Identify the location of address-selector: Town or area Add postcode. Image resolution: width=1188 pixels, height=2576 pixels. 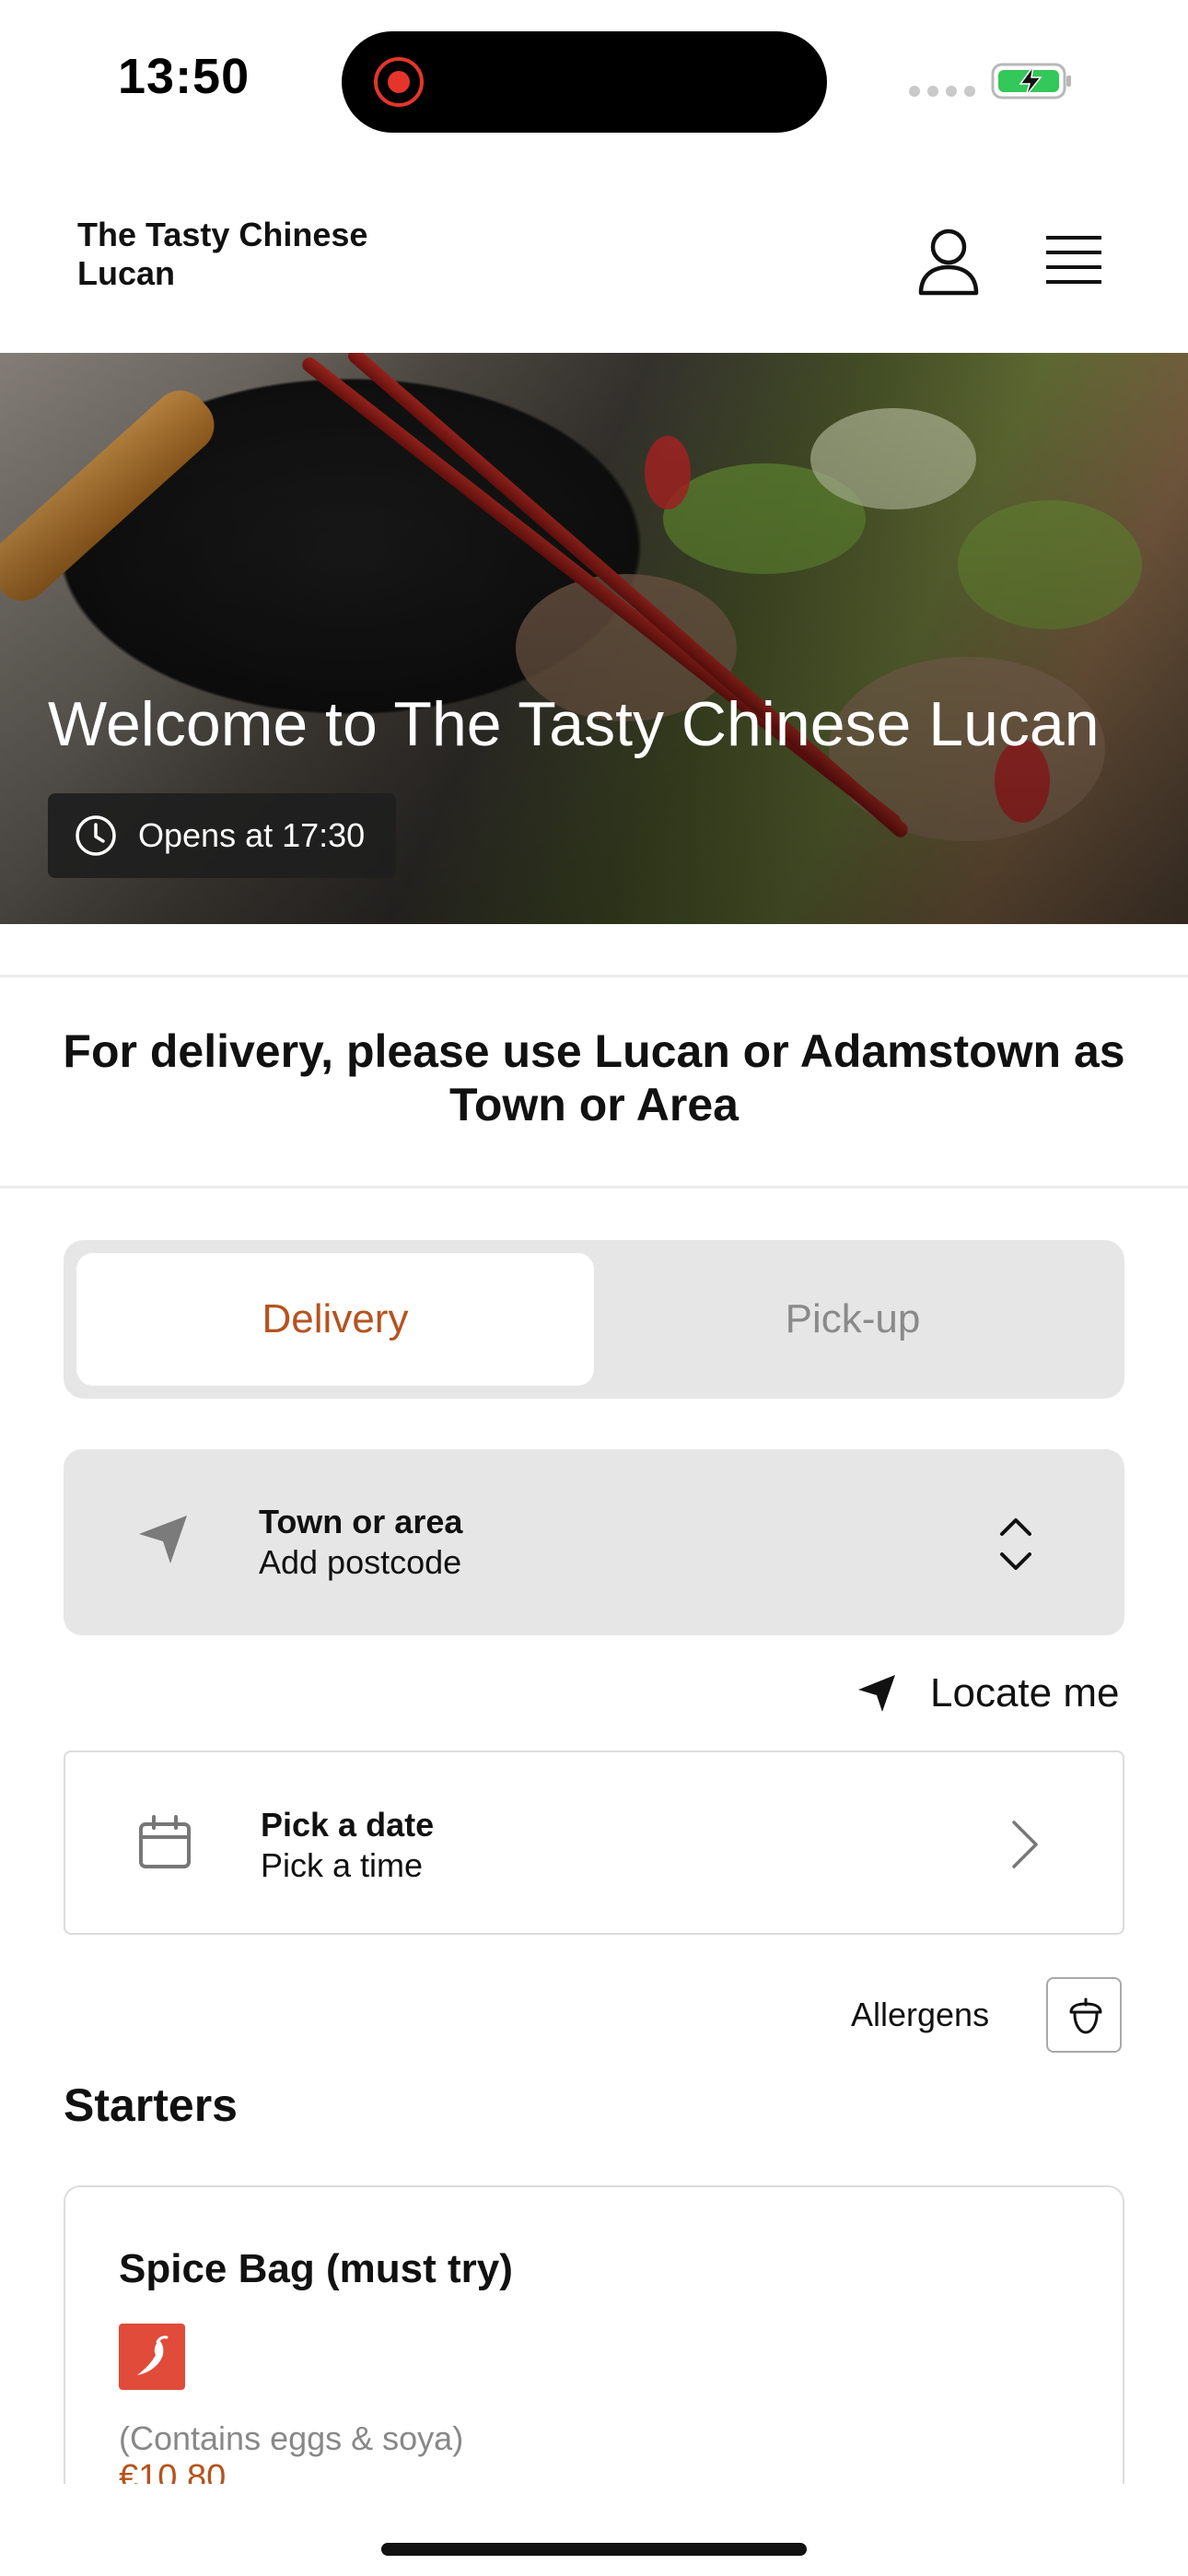
(594, 1542).